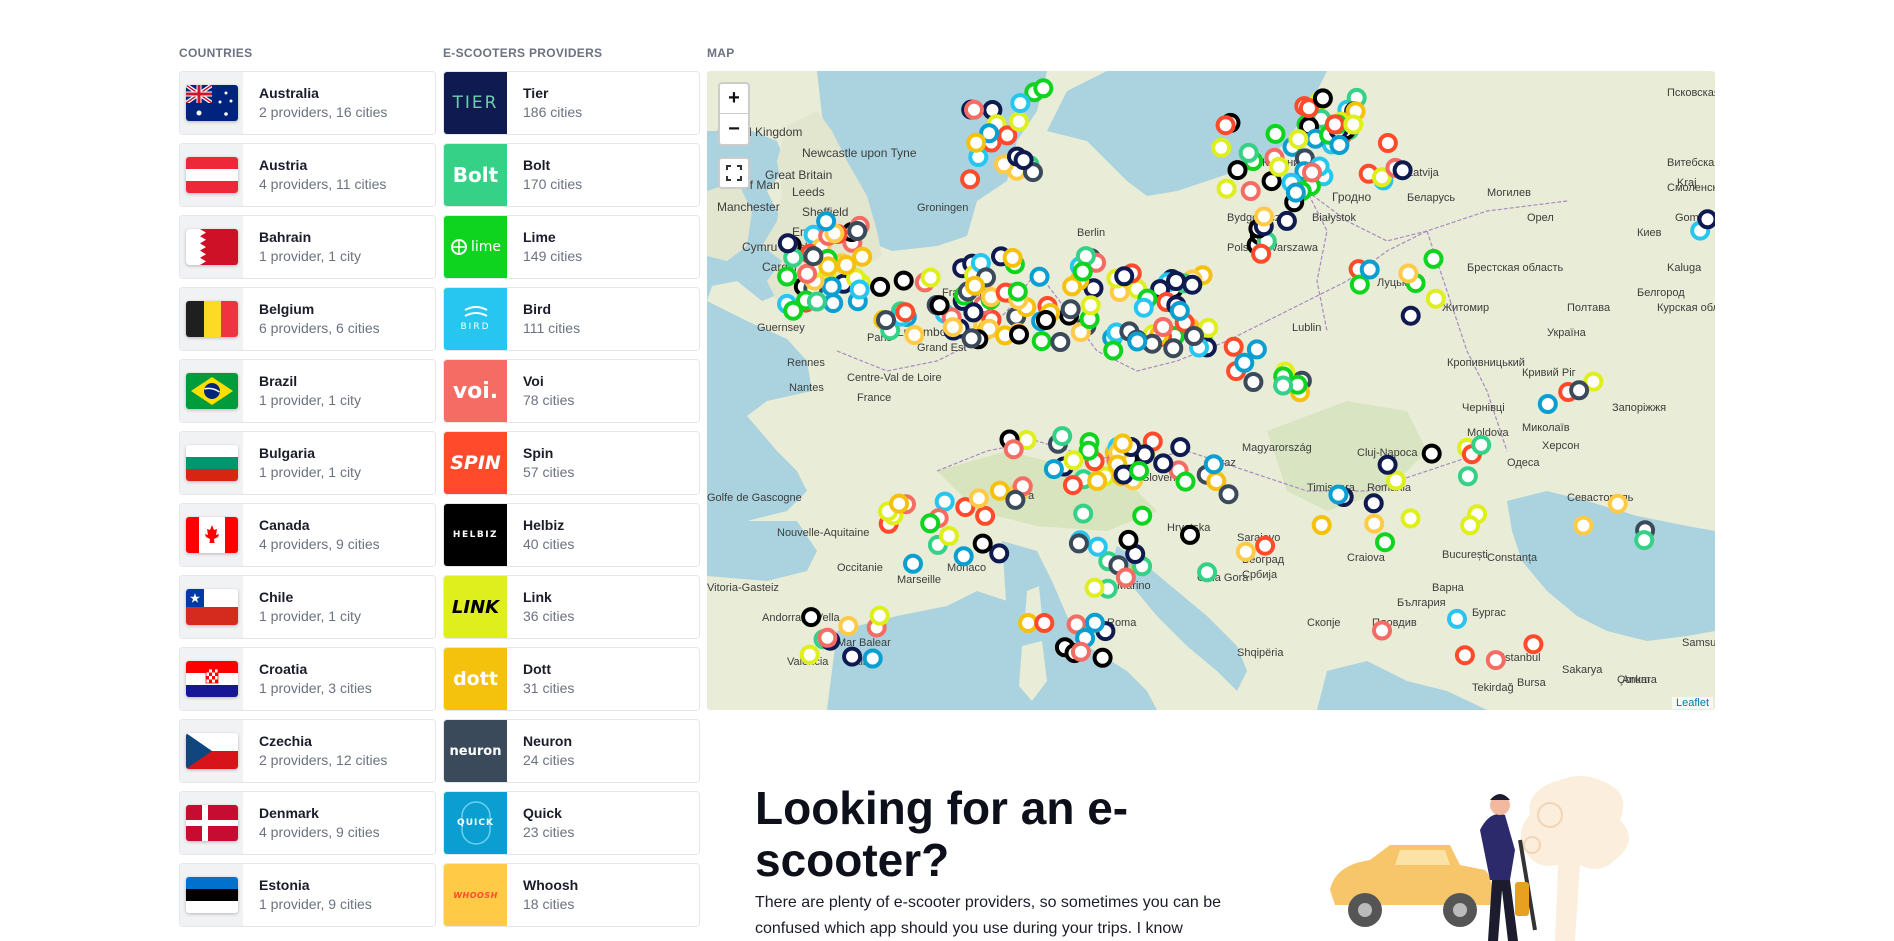 This screenshot has width=1894, height=941. What do you see at coordinates (307, 175) in the screenshot?
I see `country-card-austria: Austria 4 providers, 11 cities` at bounding box center [307, 175].